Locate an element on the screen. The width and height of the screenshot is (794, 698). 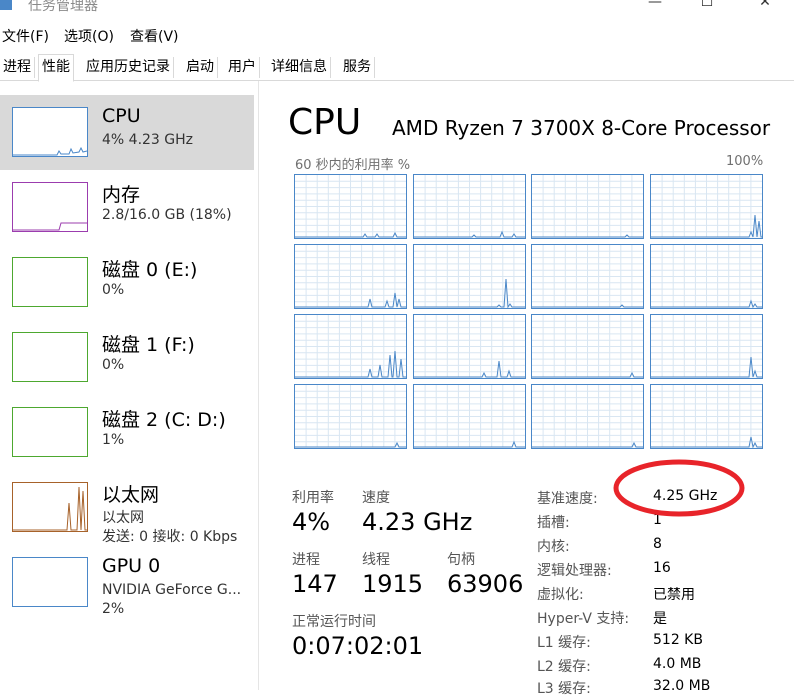
resource-ethernet: 以太网 以太网 发送: 0 接收: 0 Kbps is located at coordinates (127, 507).